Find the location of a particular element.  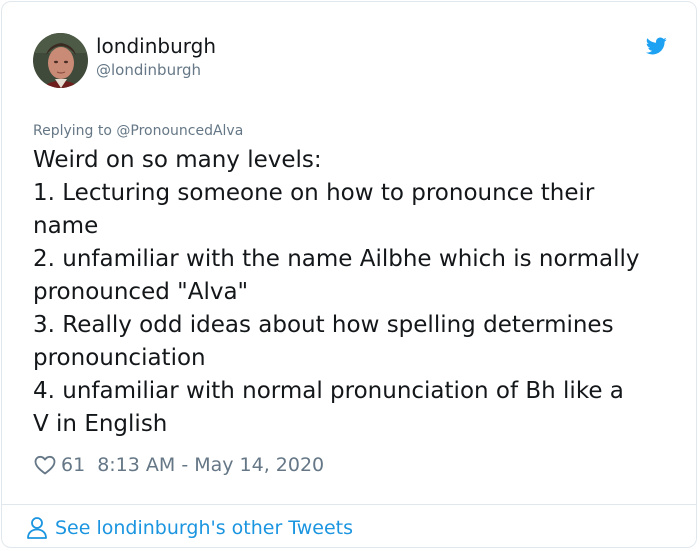

see-other-tweets-label: See londinburgh's other Tweets is located at coordinates (204, 528).